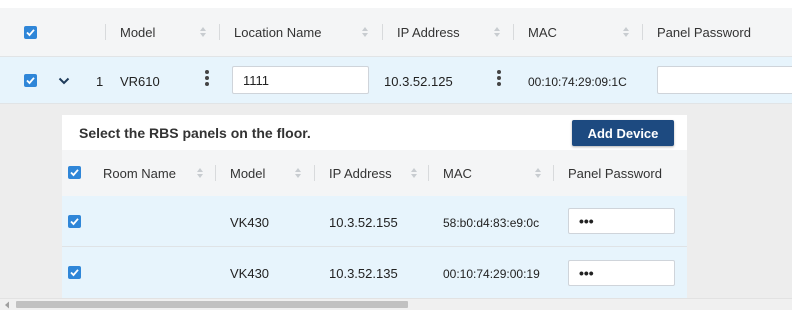 This screenshot has height=310, width=792. Describe the element at coordinates (140, 81) in the screenshot. I see `row-model: VR610` at that location.